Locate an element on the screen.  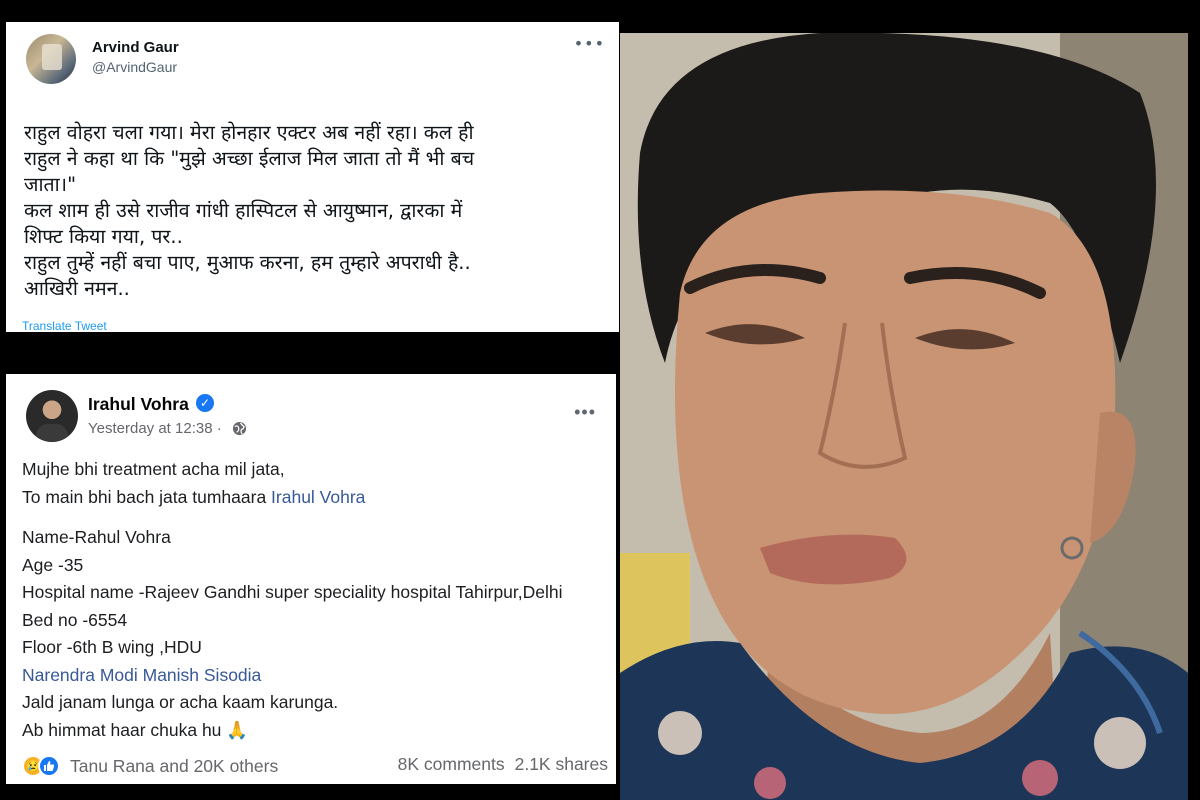
fb-author-avatar is located at coordinates (52, 416).